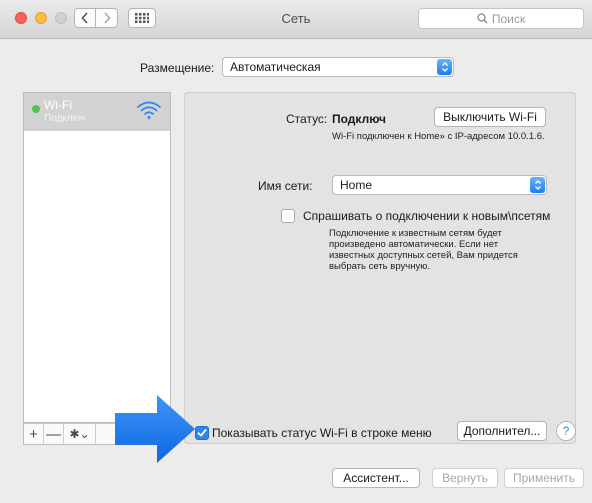 This screenshot has height=503, width=592. I want to click on checkmark-icon, so click(202, 433).